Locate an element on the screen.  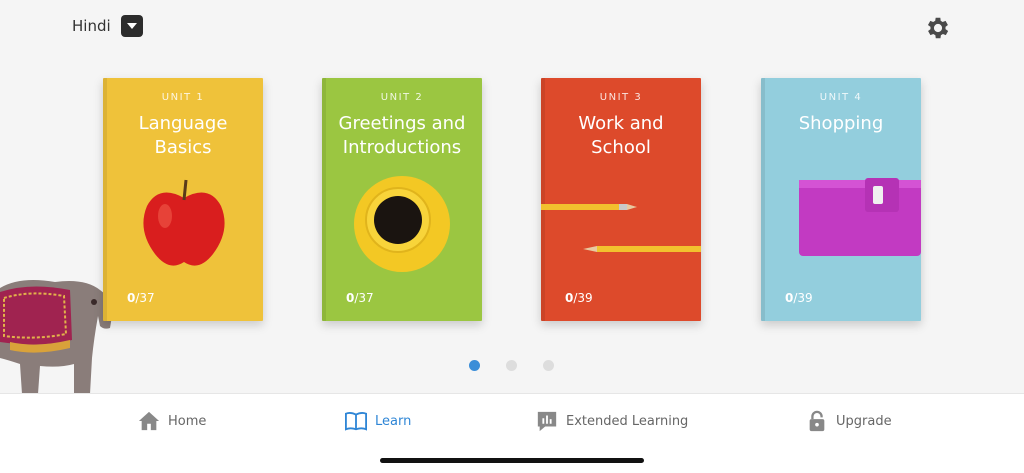
unit-label: UNIT 4 is located at coordinates (841, 97).